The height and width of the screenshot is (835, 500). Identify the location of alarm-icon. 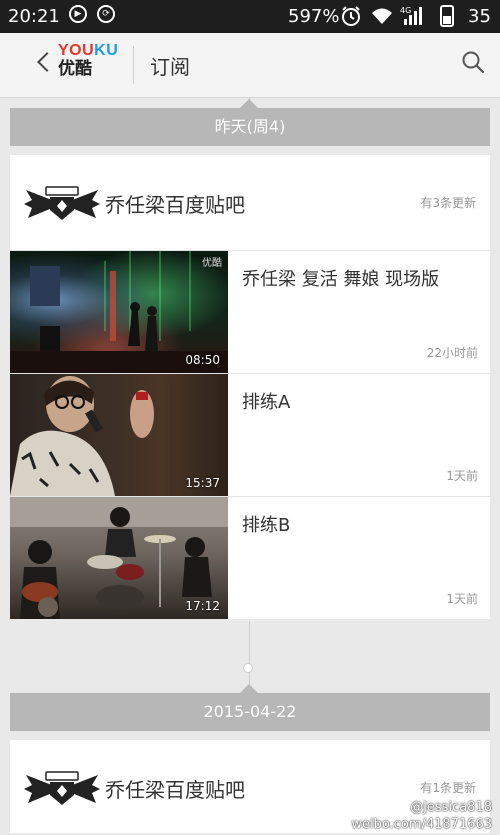
(351, 16).